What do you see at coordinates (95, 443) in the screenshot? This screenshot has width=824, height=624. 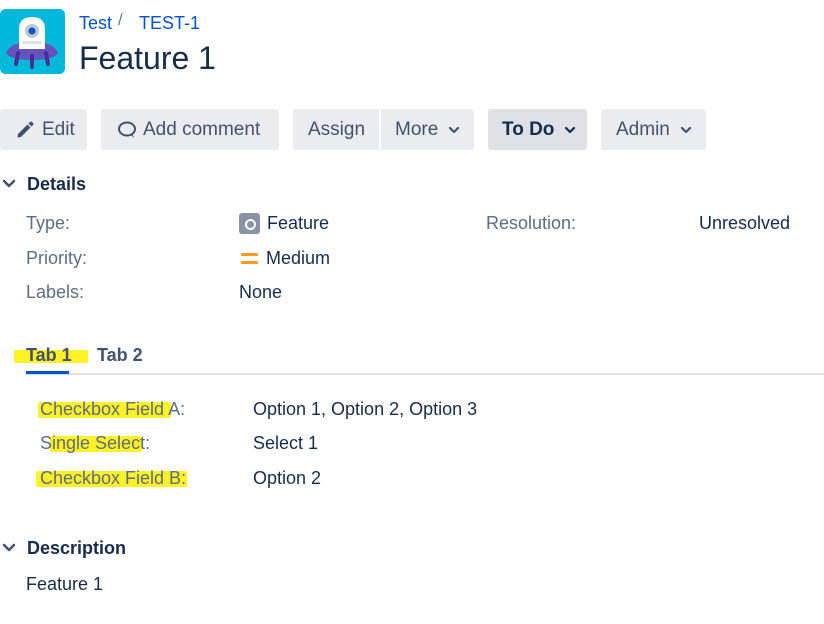 I see `single-select-label: Single Select:` at bounding box center [95, 443].